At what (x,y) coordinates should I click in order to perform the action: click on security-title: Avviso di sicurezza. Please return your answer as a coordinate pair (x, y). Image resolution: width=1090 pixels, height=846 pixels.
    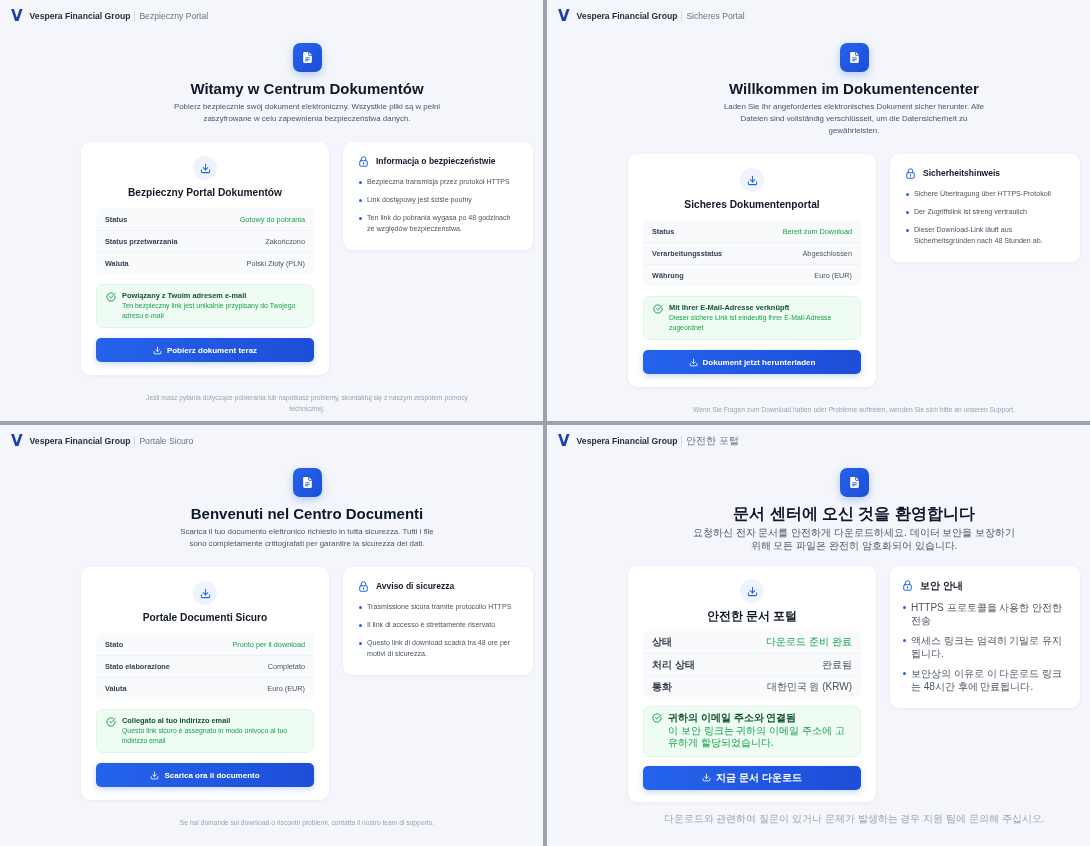
    Looking at the image, I should click on (415, 586).